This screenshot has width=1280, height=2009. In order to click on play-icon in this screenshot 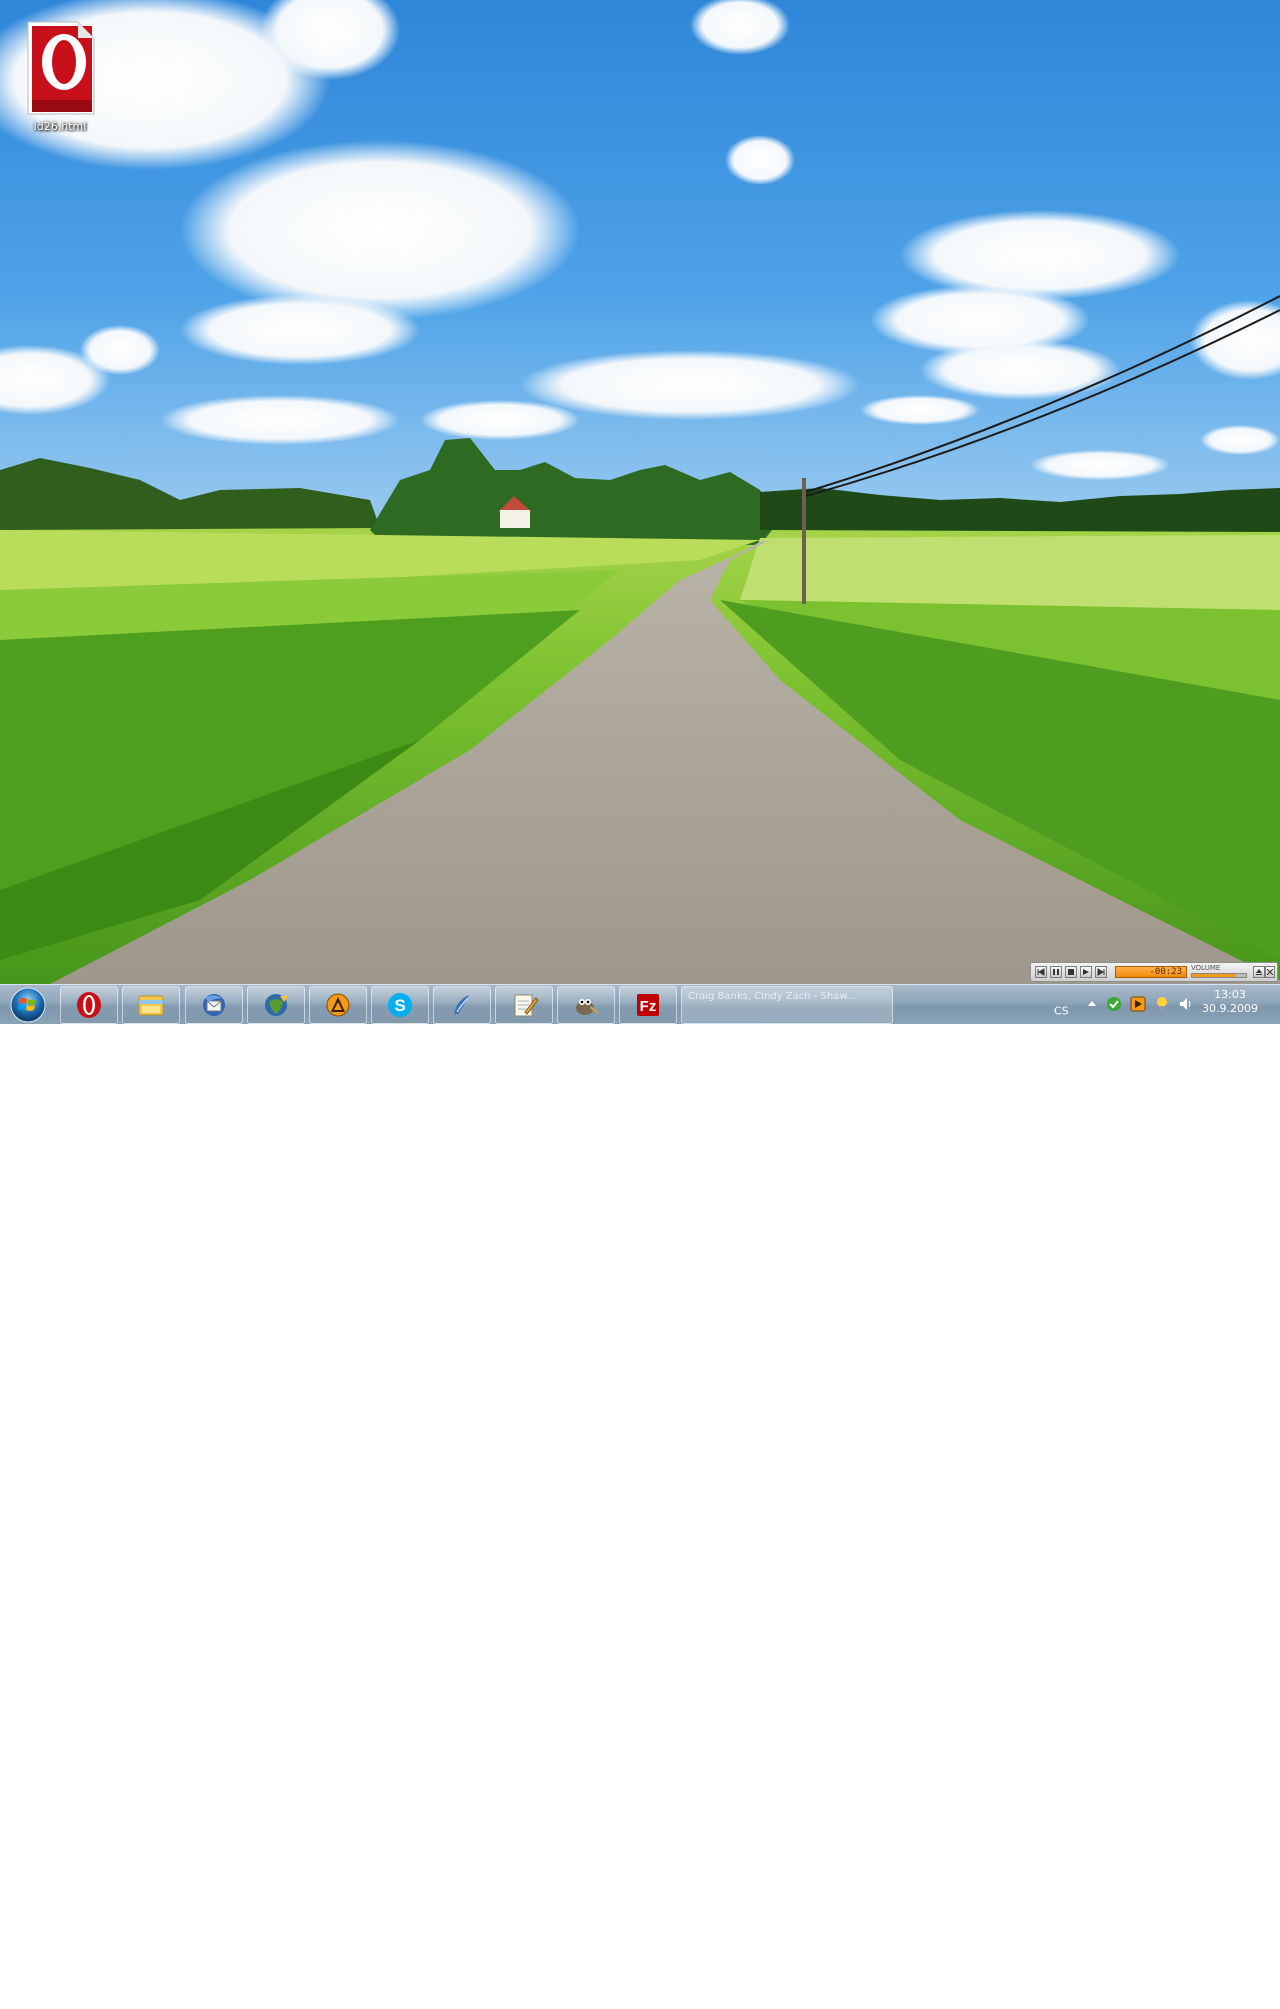, I will do `click(1086, 972)`.